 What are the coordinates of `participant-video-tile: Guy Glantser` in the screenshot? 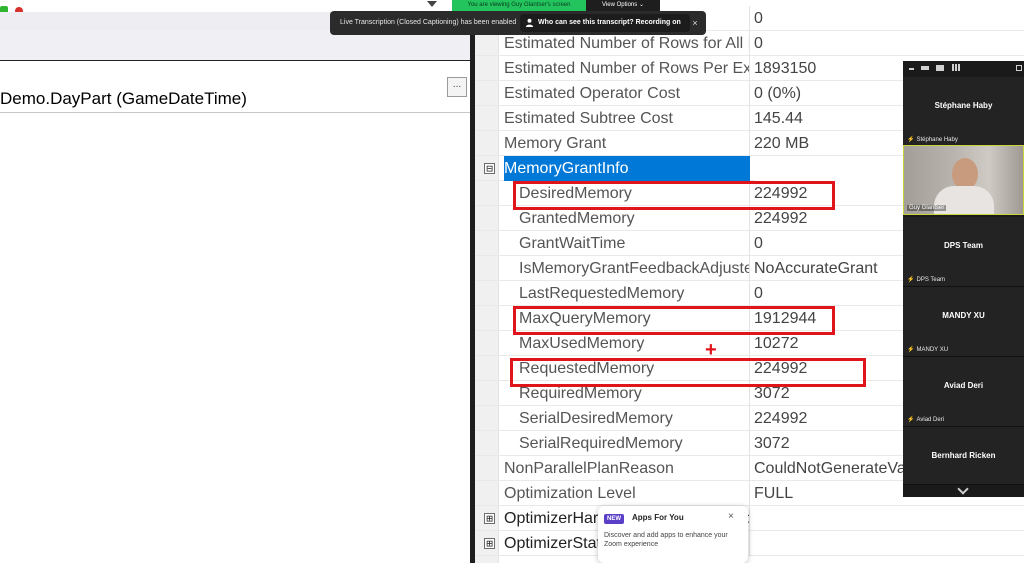 It's located at (963, 180).